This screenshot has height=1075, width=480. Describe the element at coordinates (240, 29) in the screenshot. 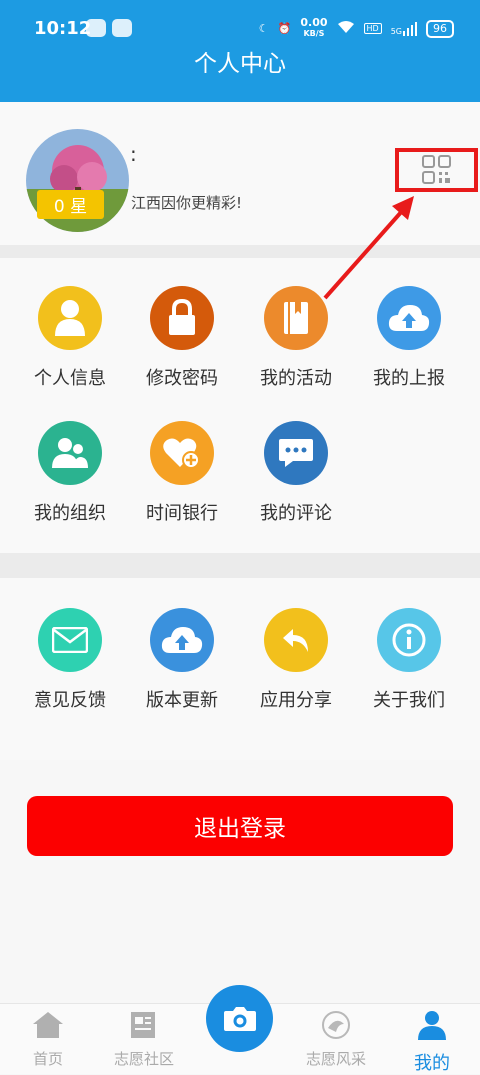

I see `status-bar: 10:12 ☾ ⏰ 0.00 KB/S HD 5G 96` at that location.